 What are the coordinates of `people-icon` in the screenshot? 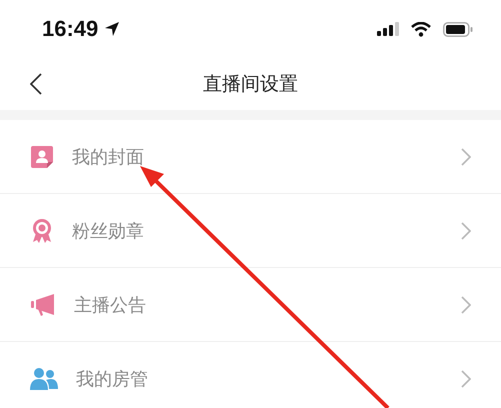 It's located at (44, 378).